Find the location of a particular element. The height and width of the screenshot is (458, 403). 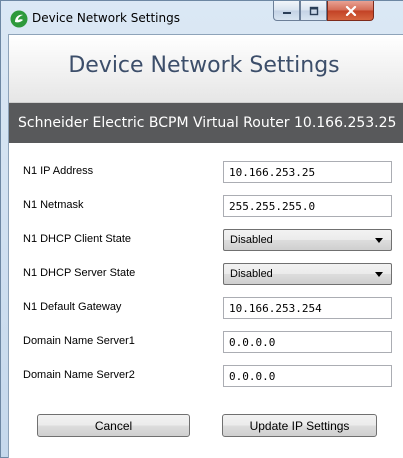

title-bar: Device Network Settings is located at coordinates (202, 17).